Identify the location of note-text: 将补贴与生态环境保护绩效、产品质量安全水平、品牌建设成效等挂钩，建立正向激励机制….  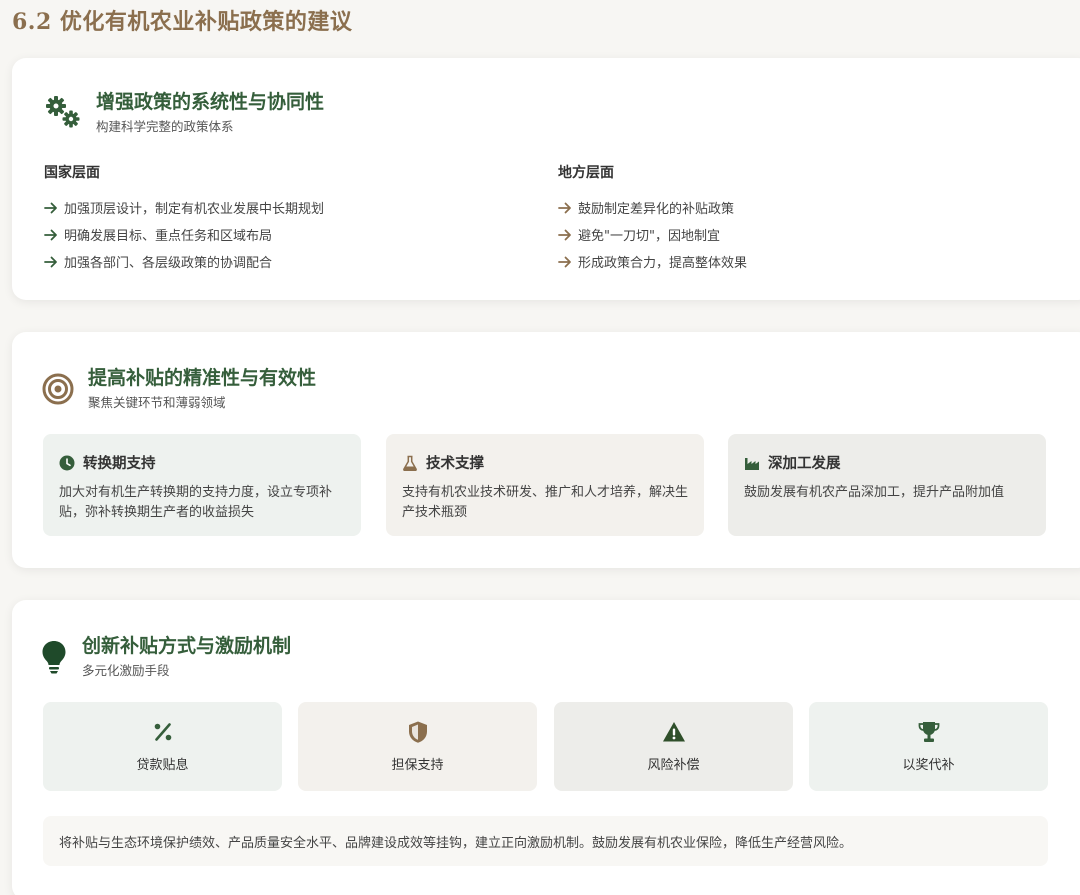
(456, 843).